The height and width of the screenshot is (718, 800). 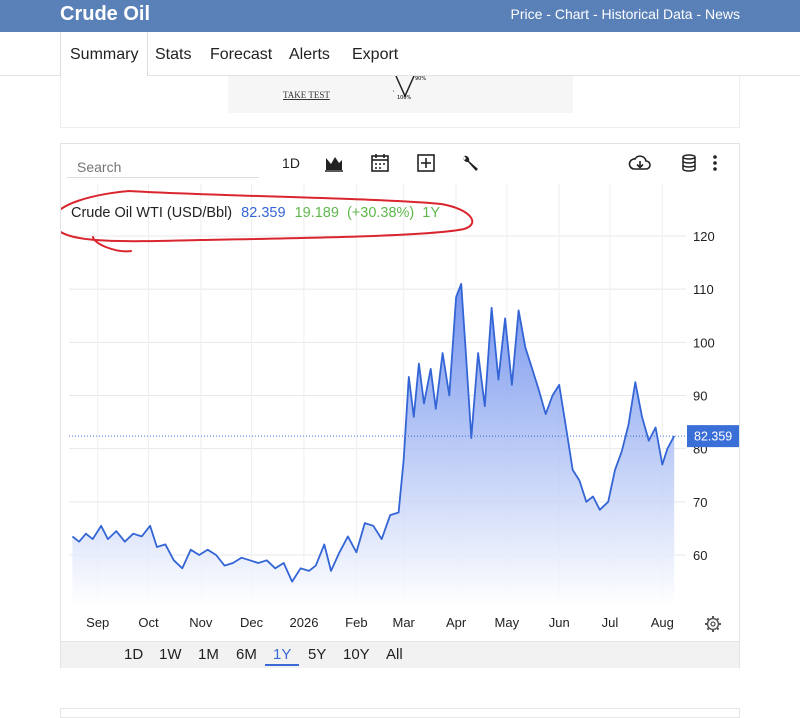 What do you see at coordinates (170, 654) in the screenshot?
I see `range-1w: 1W` at bounding box center [170, 654].